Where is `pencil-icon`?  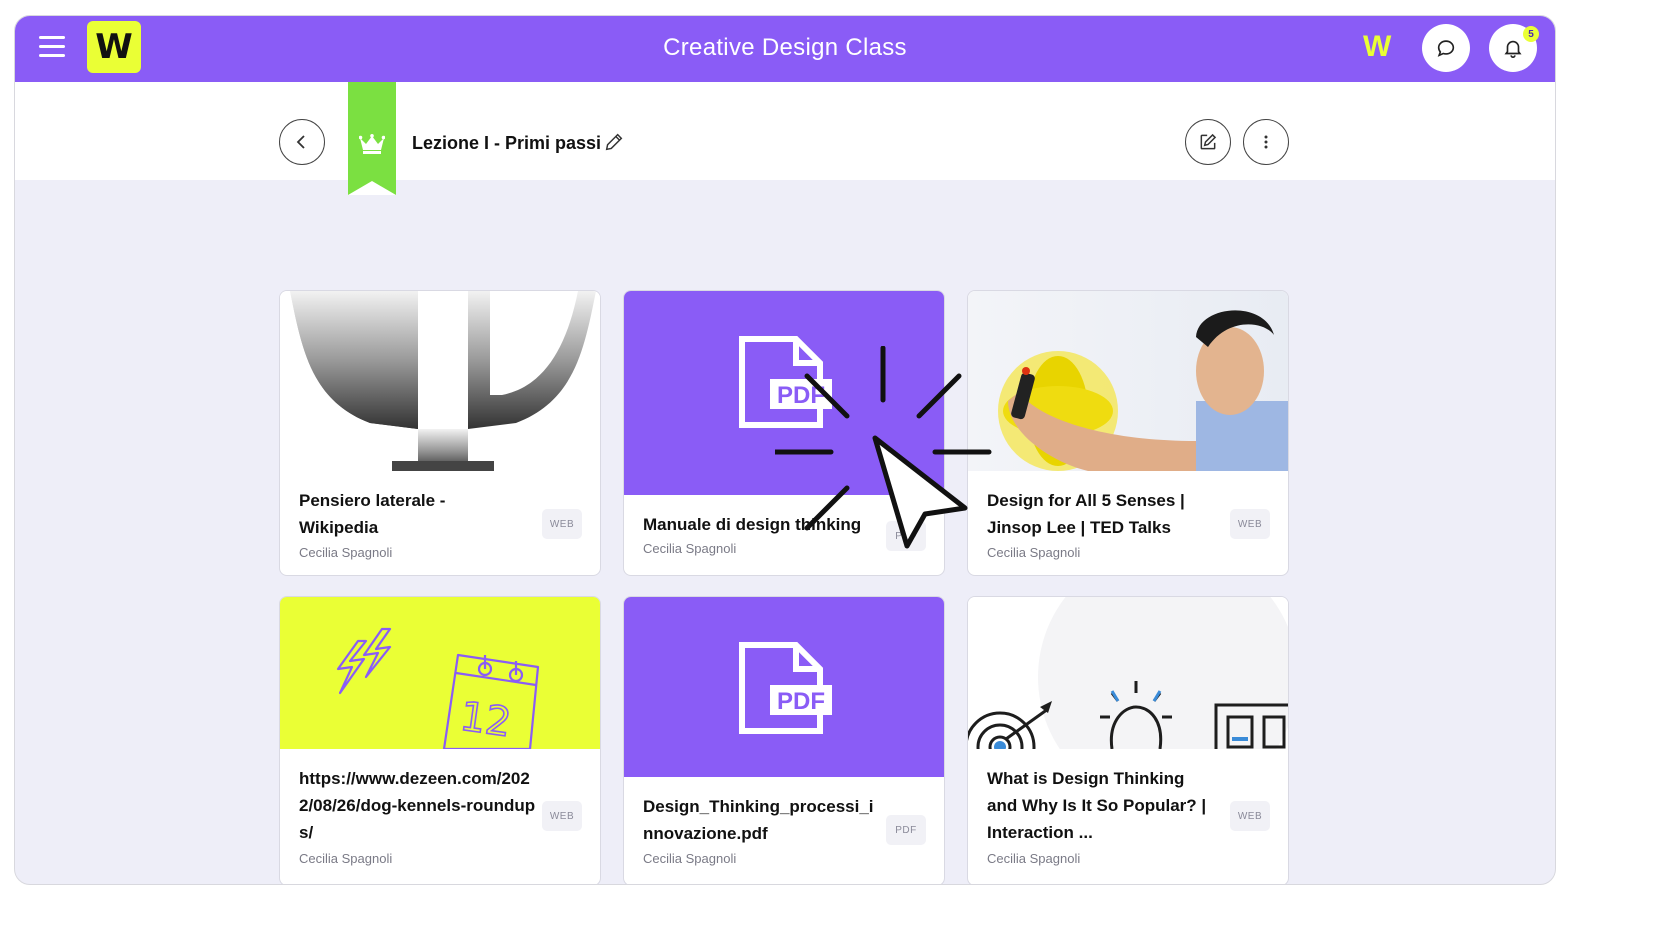 pencil-icon is located at coordinates (614, 142).